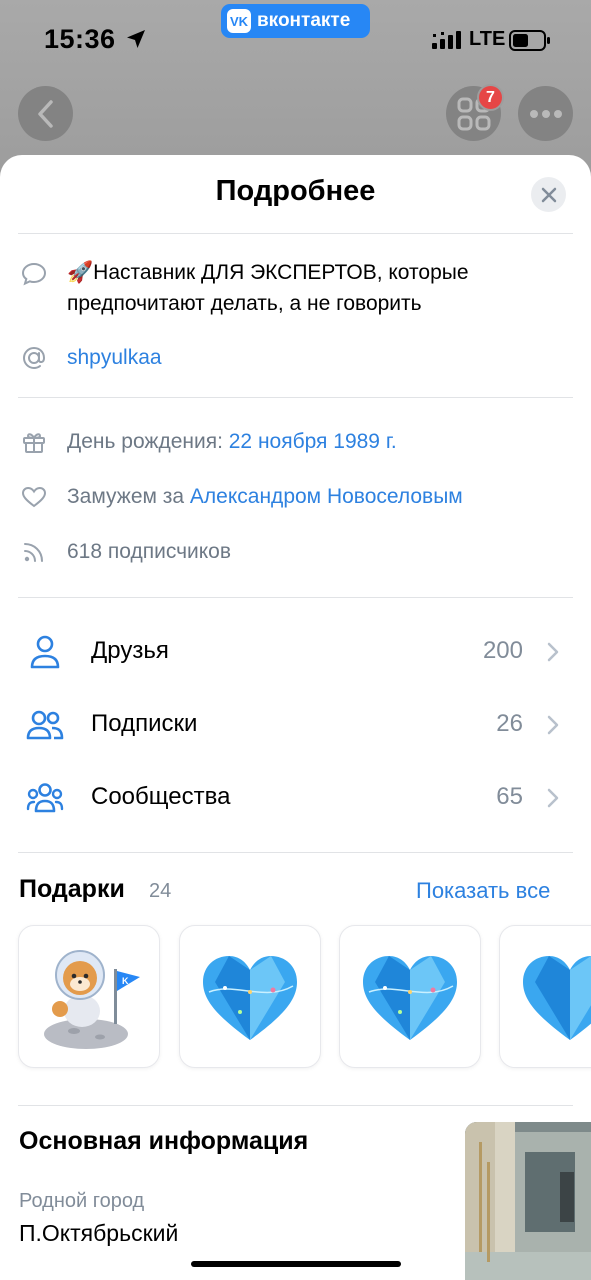 The height and width of the screenshot is (1280, 591). What do you see at coordinates (295, 191) in the screenshot?
I see `sheet-title: Подробнее` at bounding box center [295, 191].